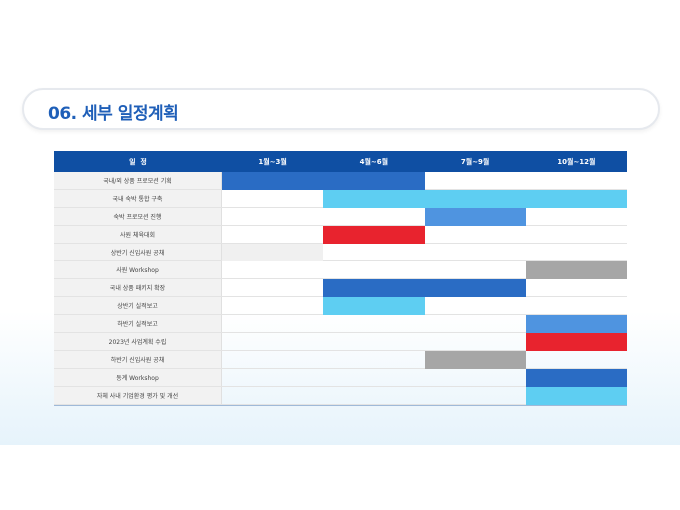  What do you see at coordinates (138, 252) in the screenshot?
I see `task-label: 상반기 신입사원 공채` at bounding box center [138, 252].